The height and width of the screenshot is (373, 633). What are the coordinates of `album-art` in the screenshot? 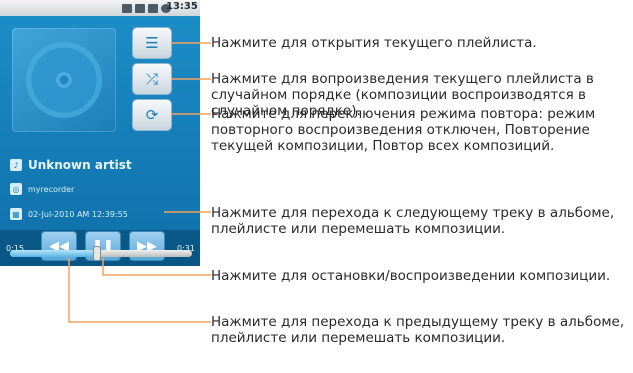 It's located at (64, 80).